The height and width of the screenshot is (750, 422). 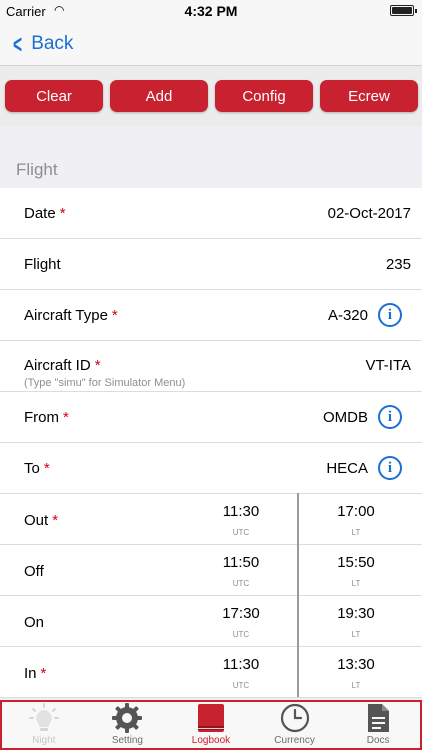 I want to click on battery-icon, so click(x=403, y=10).